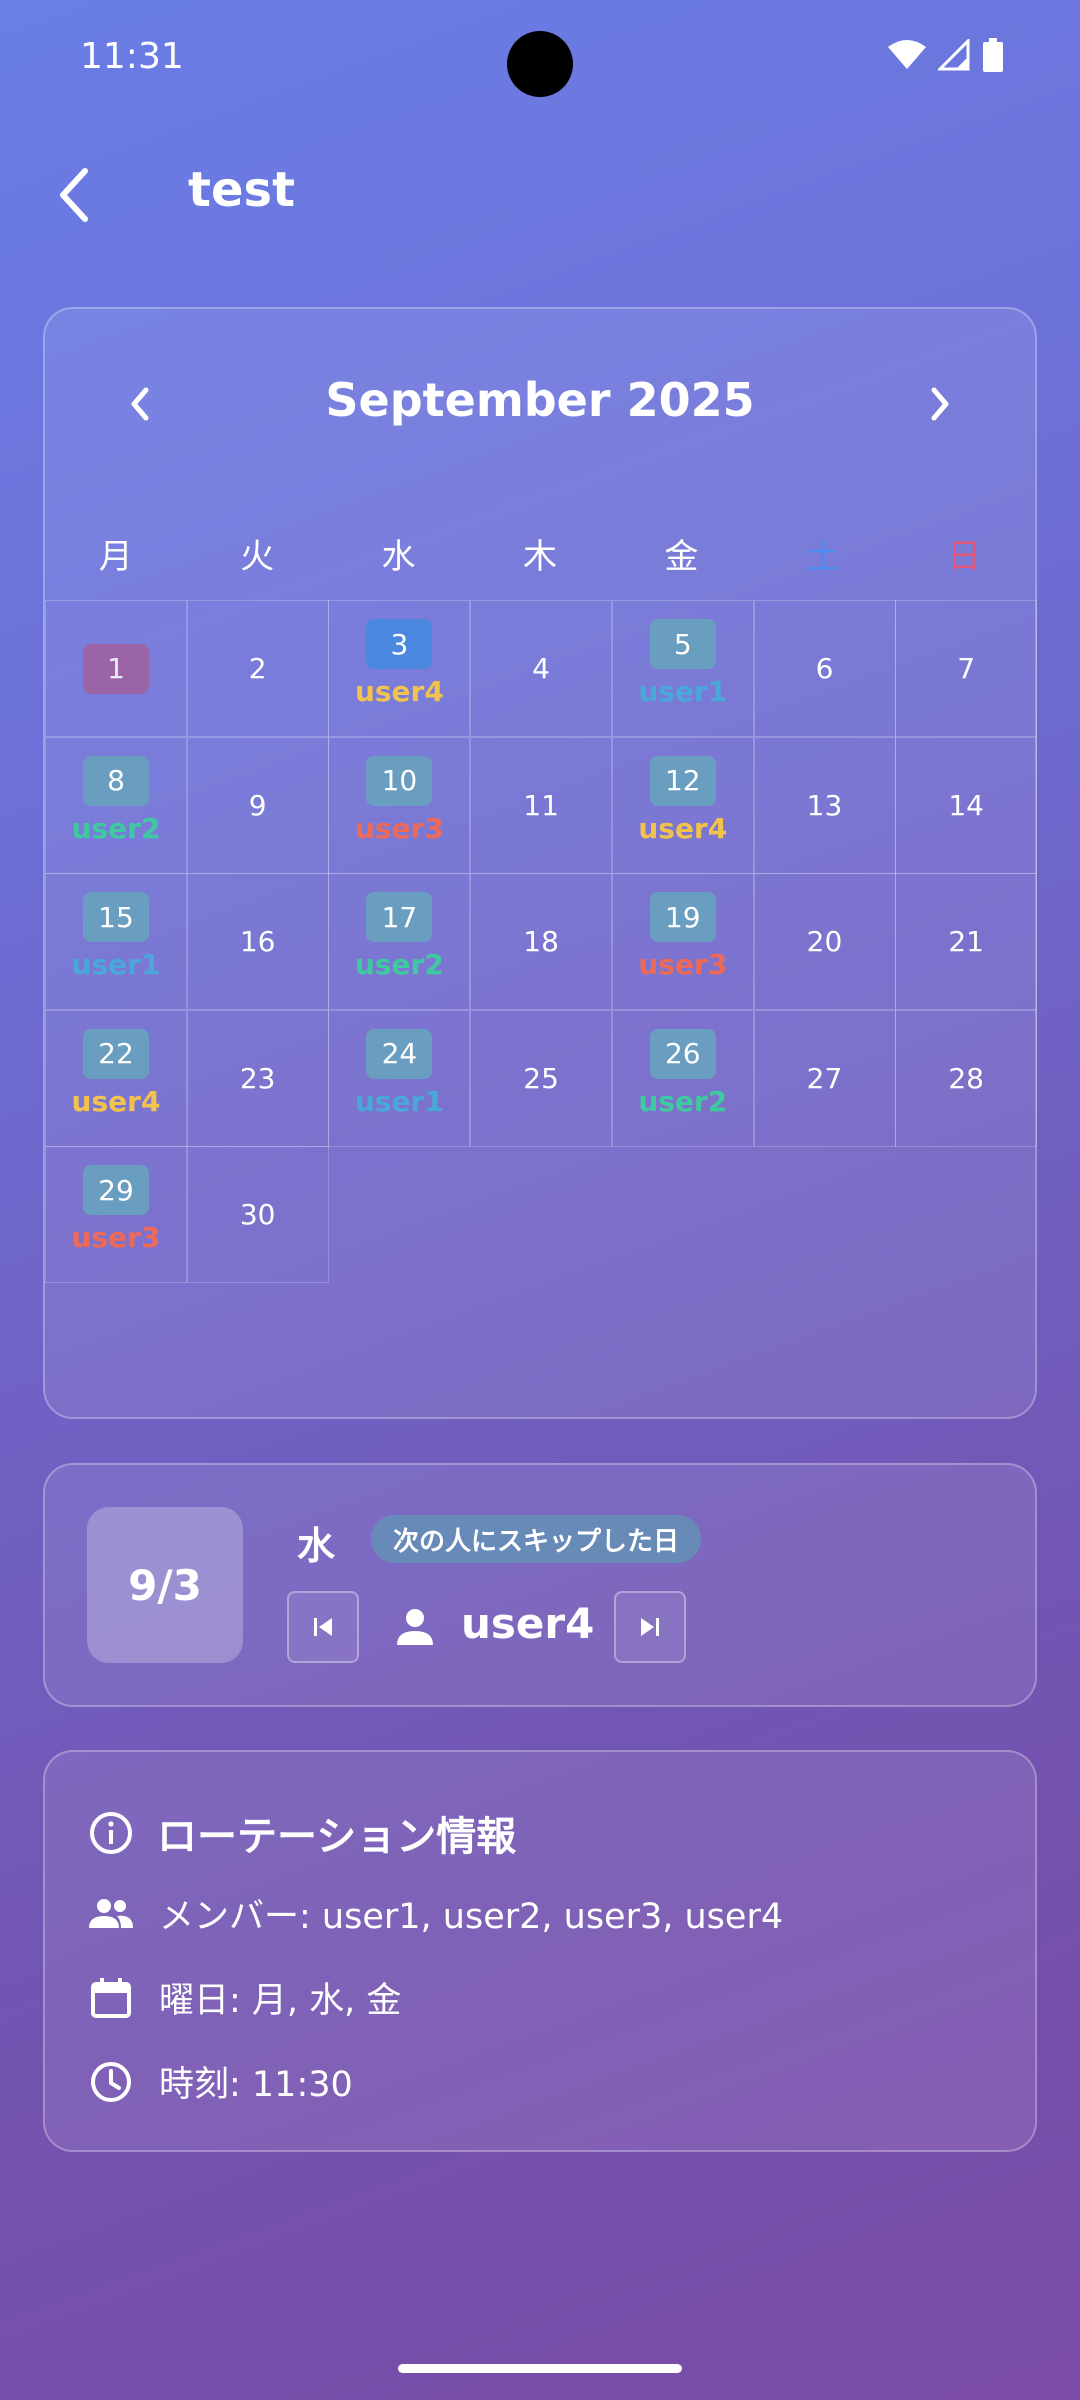 The width and height of the screenshot is (1080, 2400). Describe the element at coordinates (528, 1623) in the screenshot. I see `assigned-user: user4` at that location.